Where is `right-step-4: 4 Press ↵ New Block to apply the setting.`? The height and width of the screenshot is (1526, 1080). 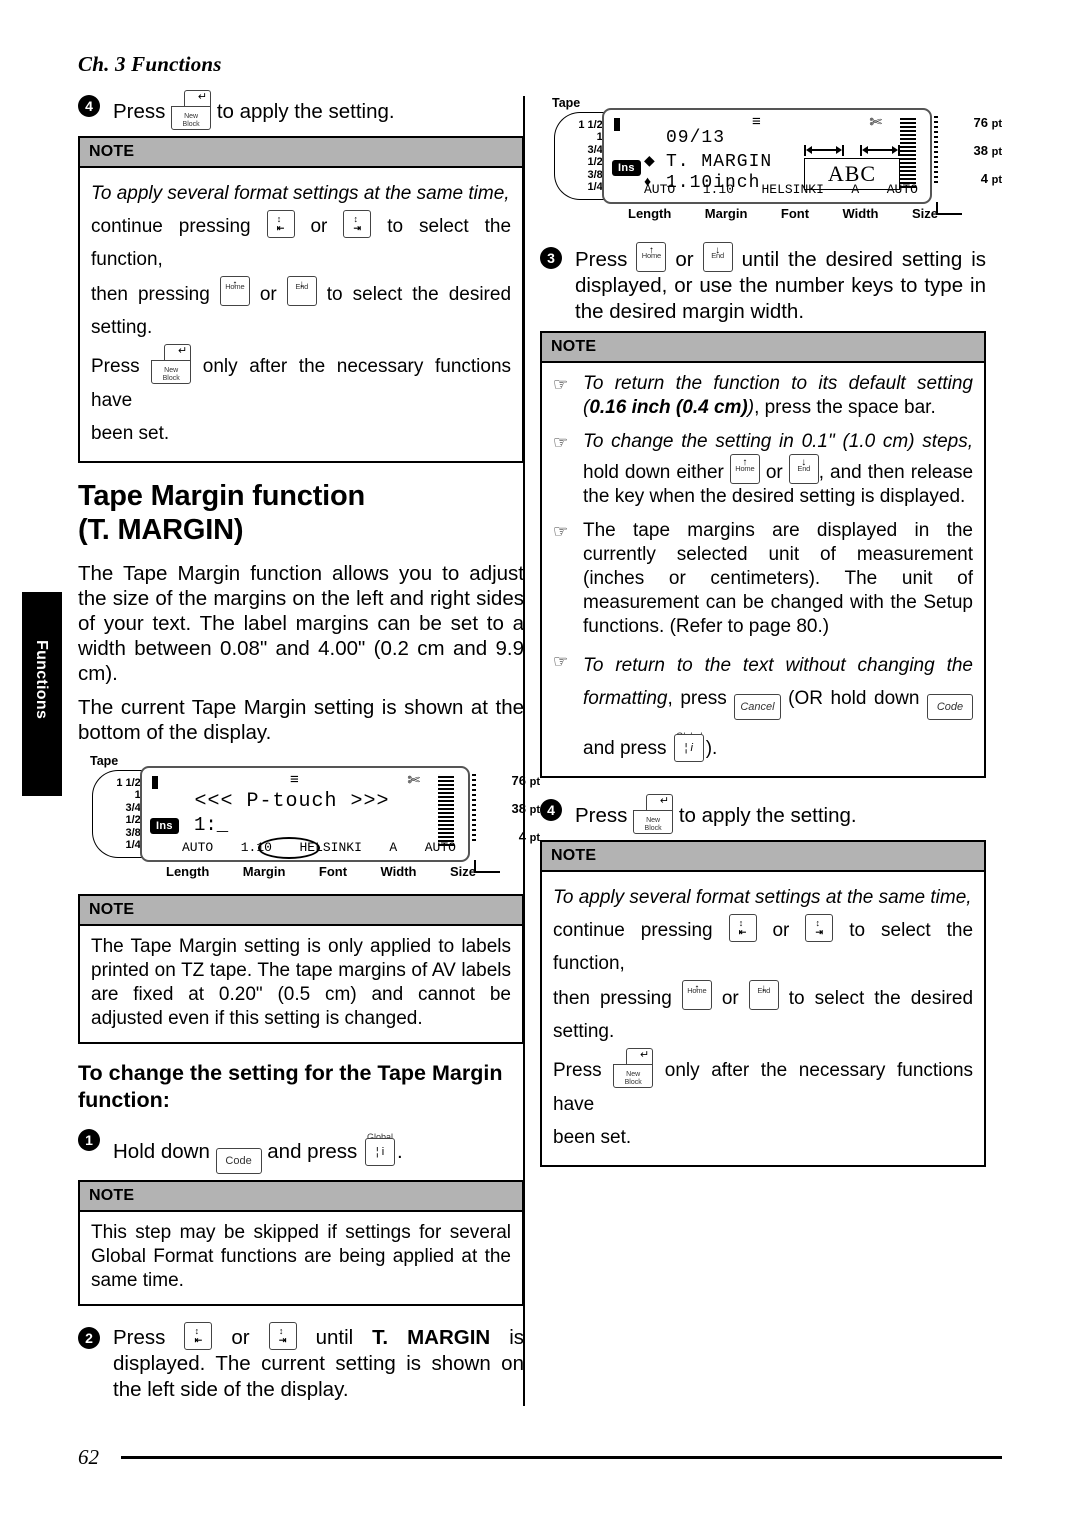
right-step-4: 4 Press ↵ New Block to apply the setting. is located at coordinates (763, 814).